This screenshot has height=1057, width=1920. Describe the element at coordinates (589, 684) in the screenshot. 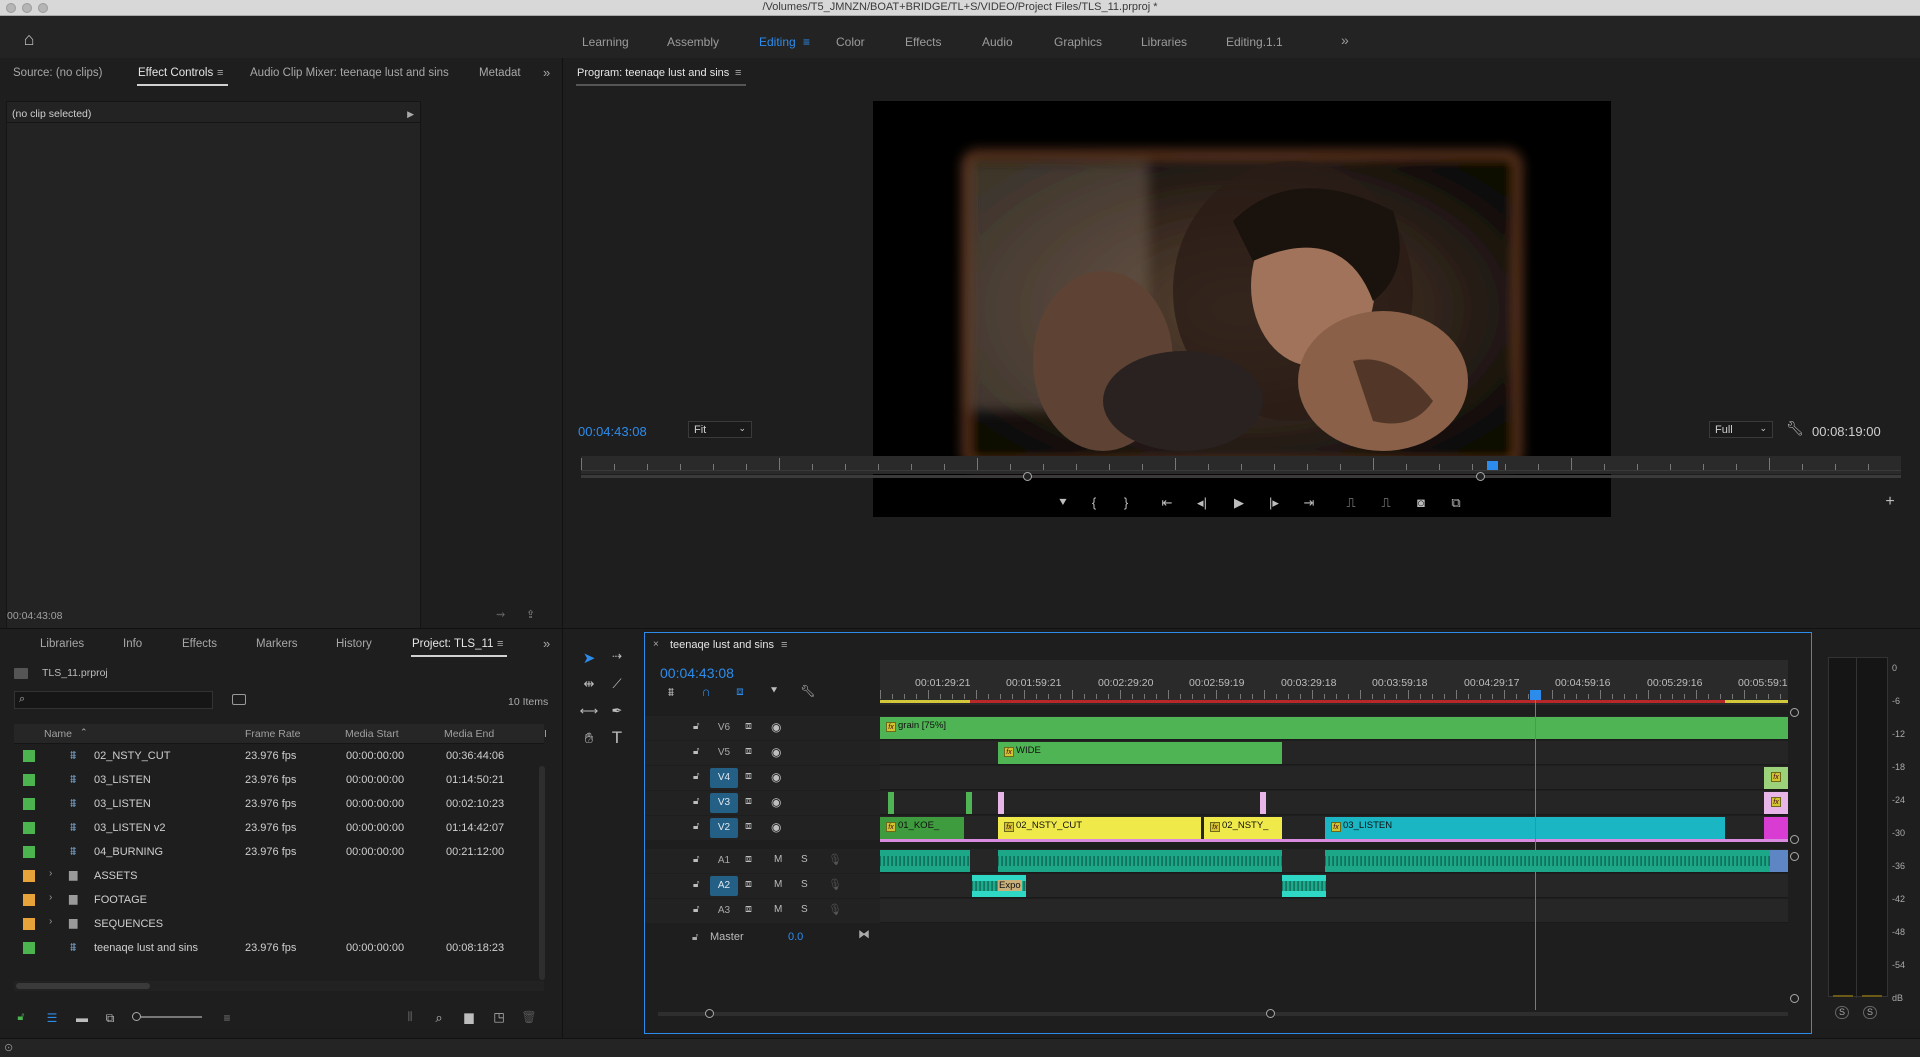

I see `ripple-edit-tool-icon: ⇹` at that location.